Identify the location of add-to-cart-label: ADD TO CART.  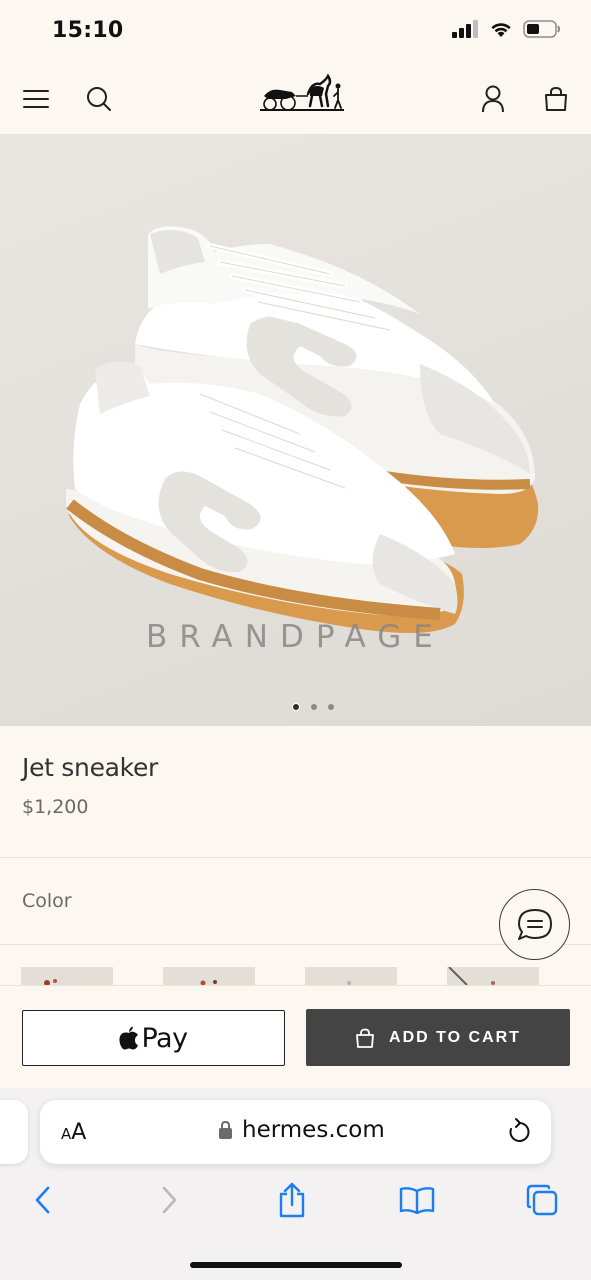
(455, 1037).